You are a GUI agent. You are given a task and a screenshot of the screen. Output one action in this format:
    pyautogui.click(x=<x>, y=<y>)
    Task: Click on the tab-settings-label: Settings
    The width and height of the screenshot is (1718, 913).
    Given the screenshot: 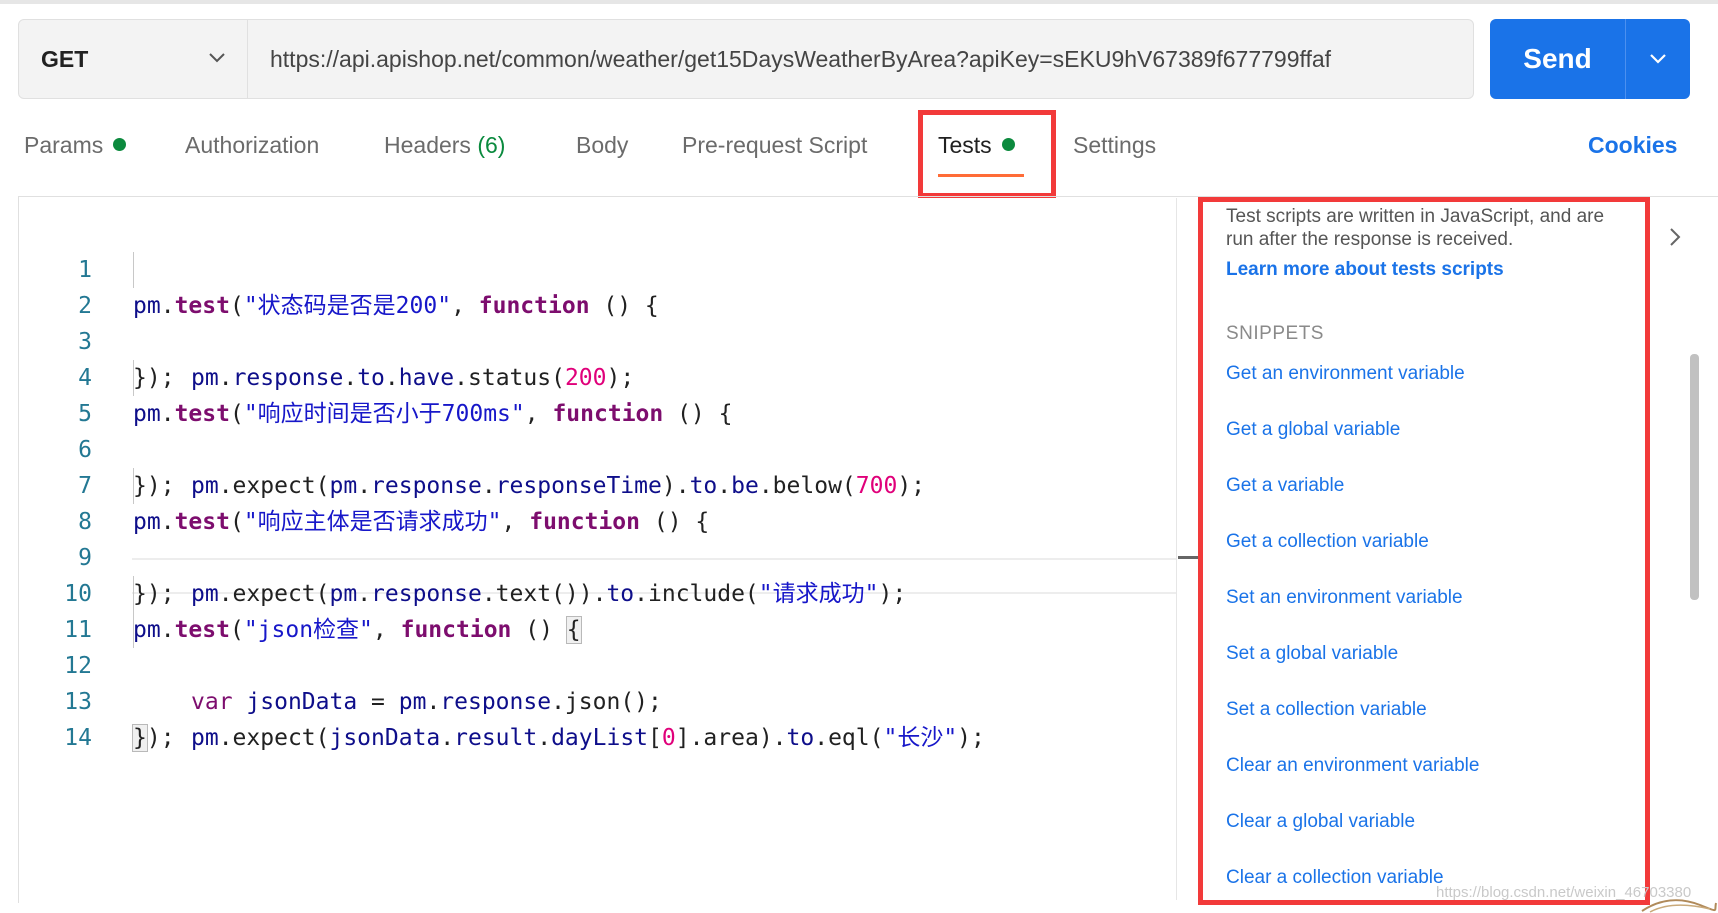 What is the action you would take?
    pyautogui.click(x=1115, y=145)
    